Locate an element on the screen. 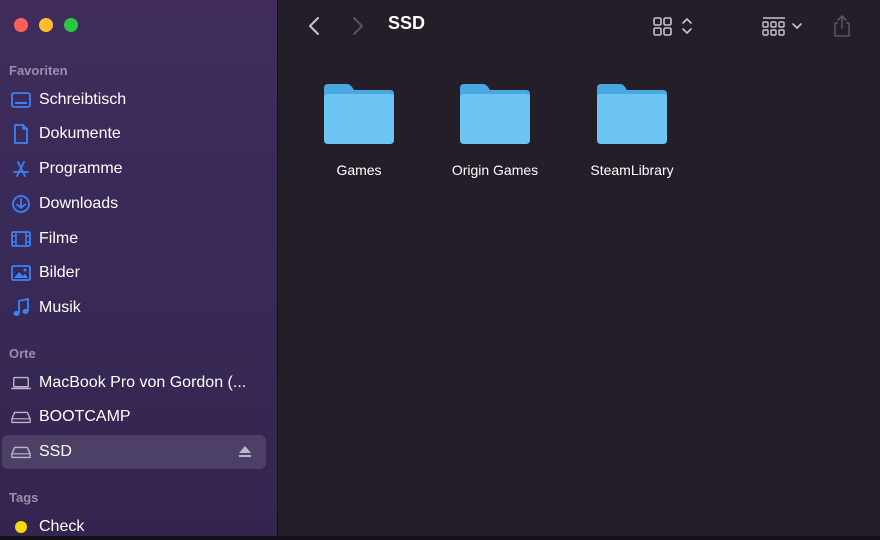  traffic-lights is located at coordinates (46, 25).